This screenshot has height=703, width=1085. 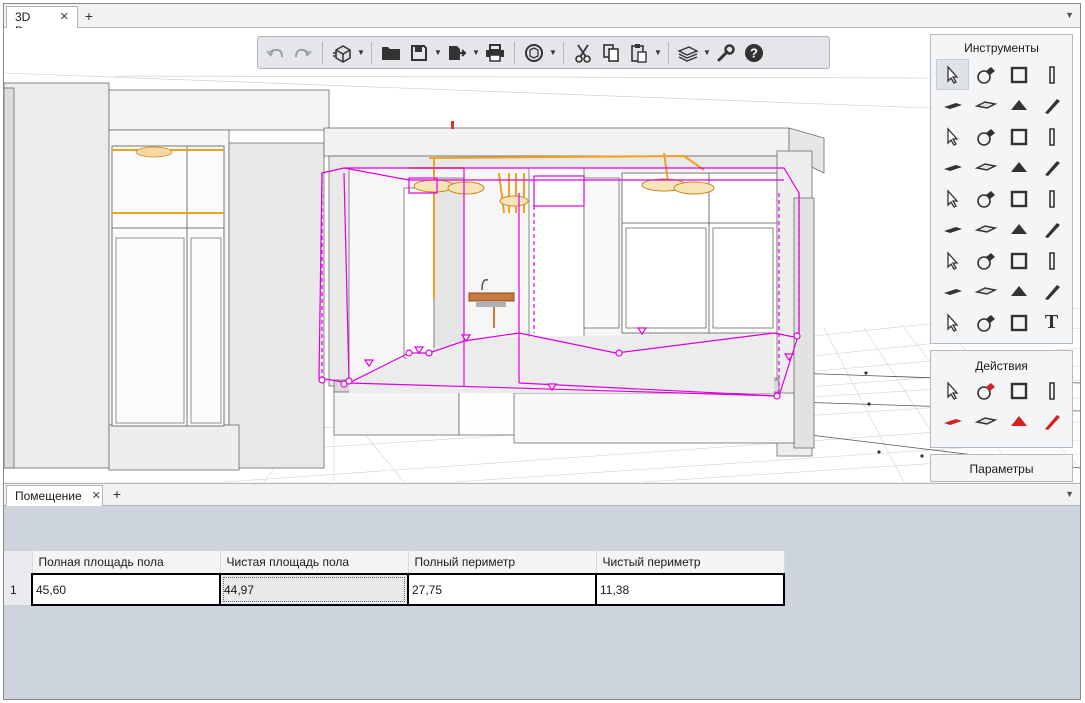 I want to click on view-tabstrip: 3D Вид ✕ + ▼, so click(x=542, y=21).